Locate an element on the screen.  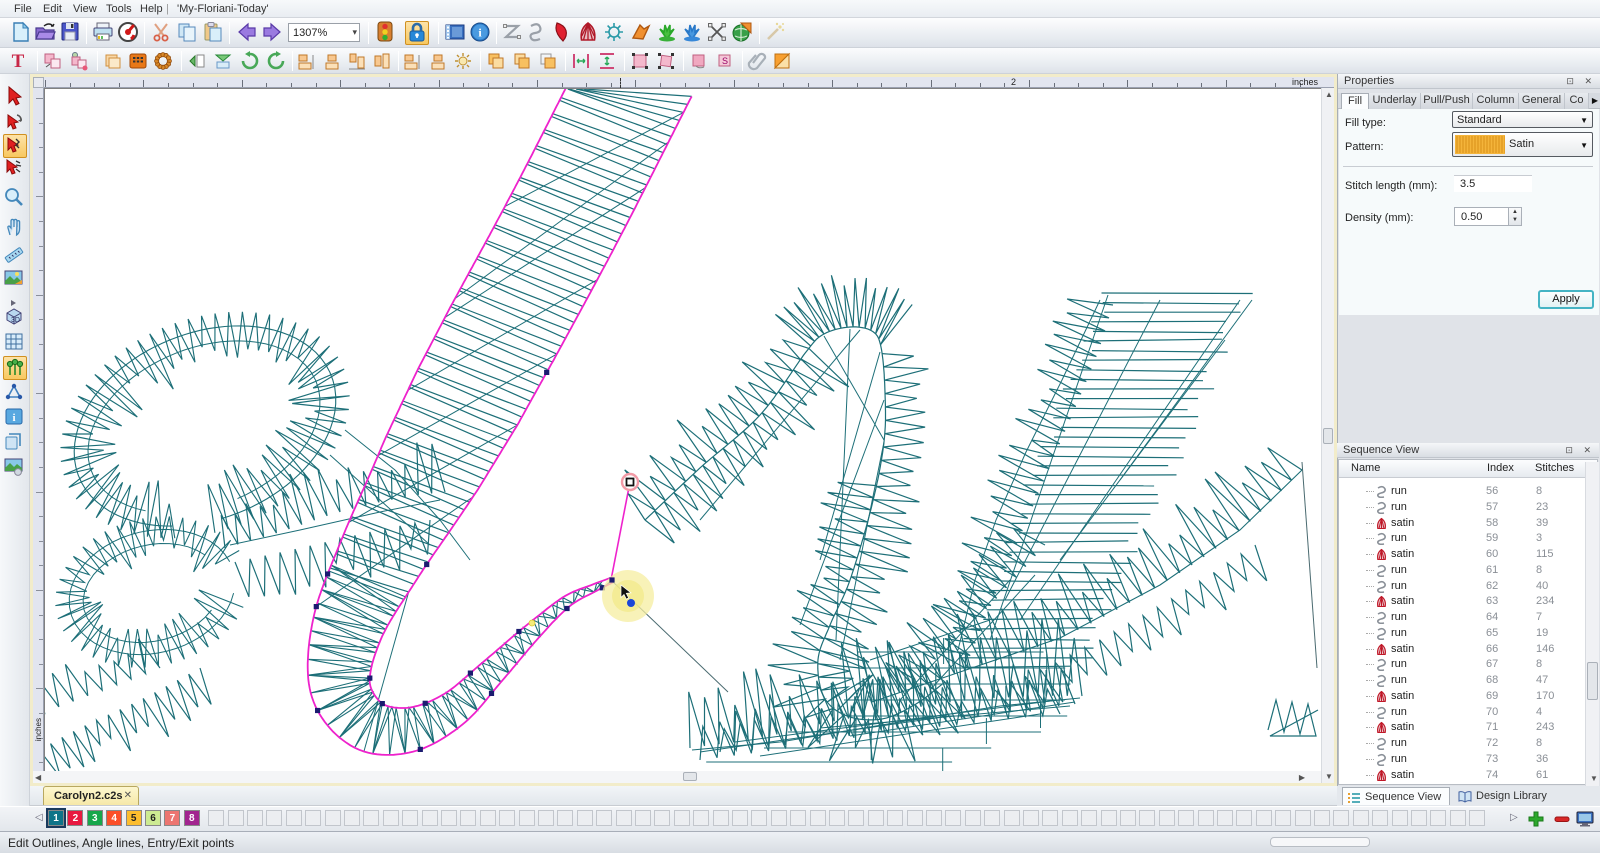
svg-text: T is located at coordinates (18, 61).